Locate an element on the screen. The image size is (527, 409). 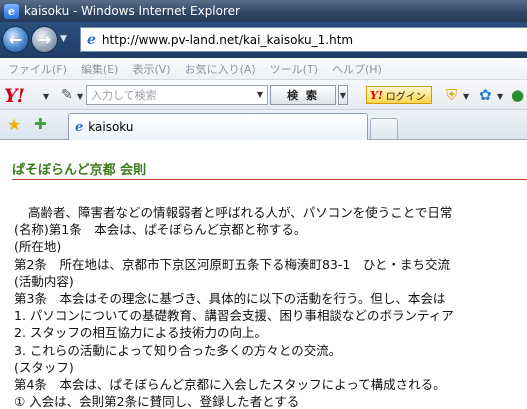
body-line: (所在地) is located at coordinates (38, 247).